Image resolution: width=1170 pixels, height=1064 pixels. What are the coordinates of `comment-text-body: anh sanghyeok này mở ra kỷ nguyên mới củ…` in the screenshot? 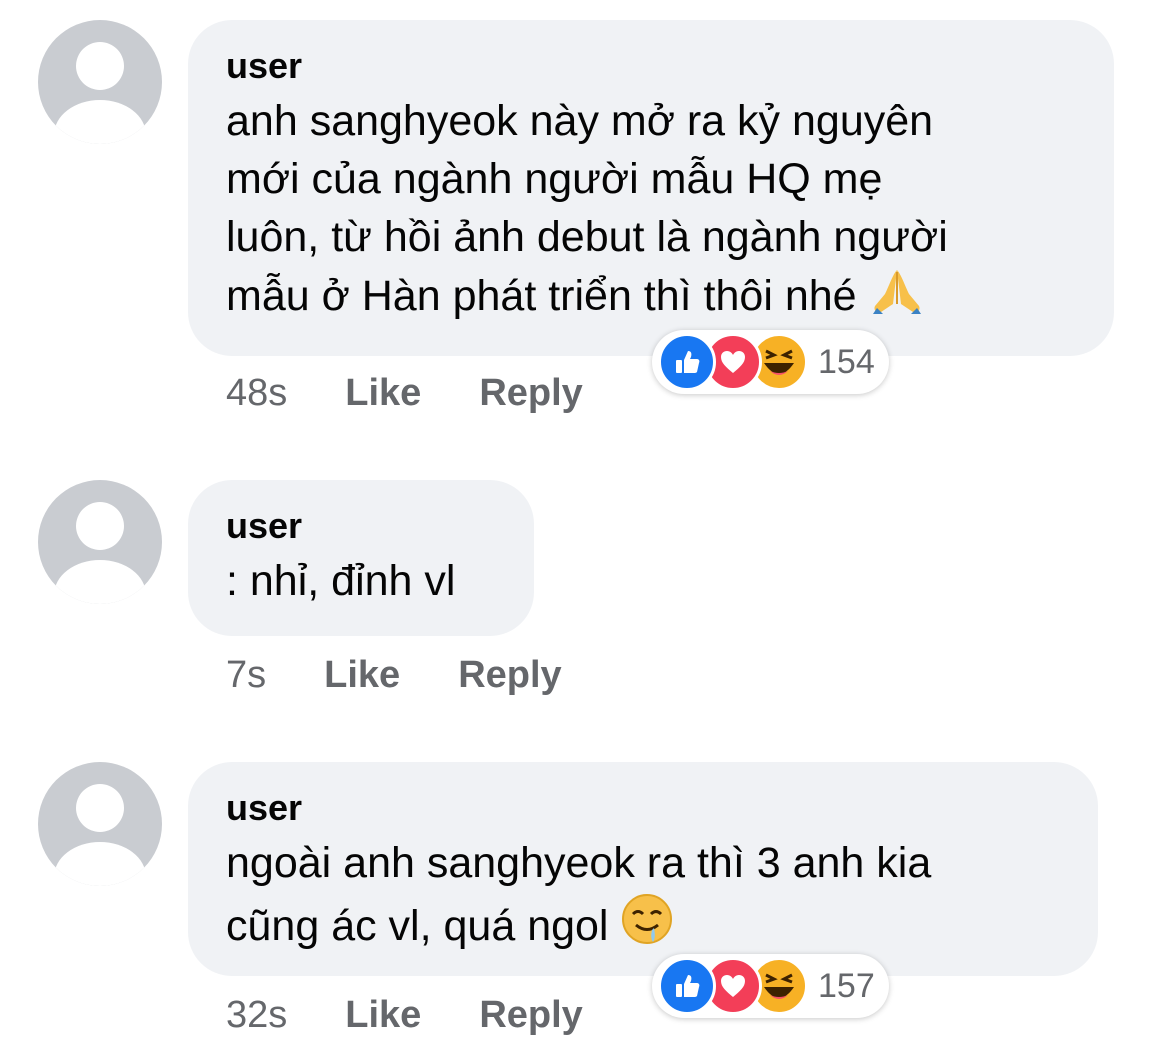 It's located at (587, 208).